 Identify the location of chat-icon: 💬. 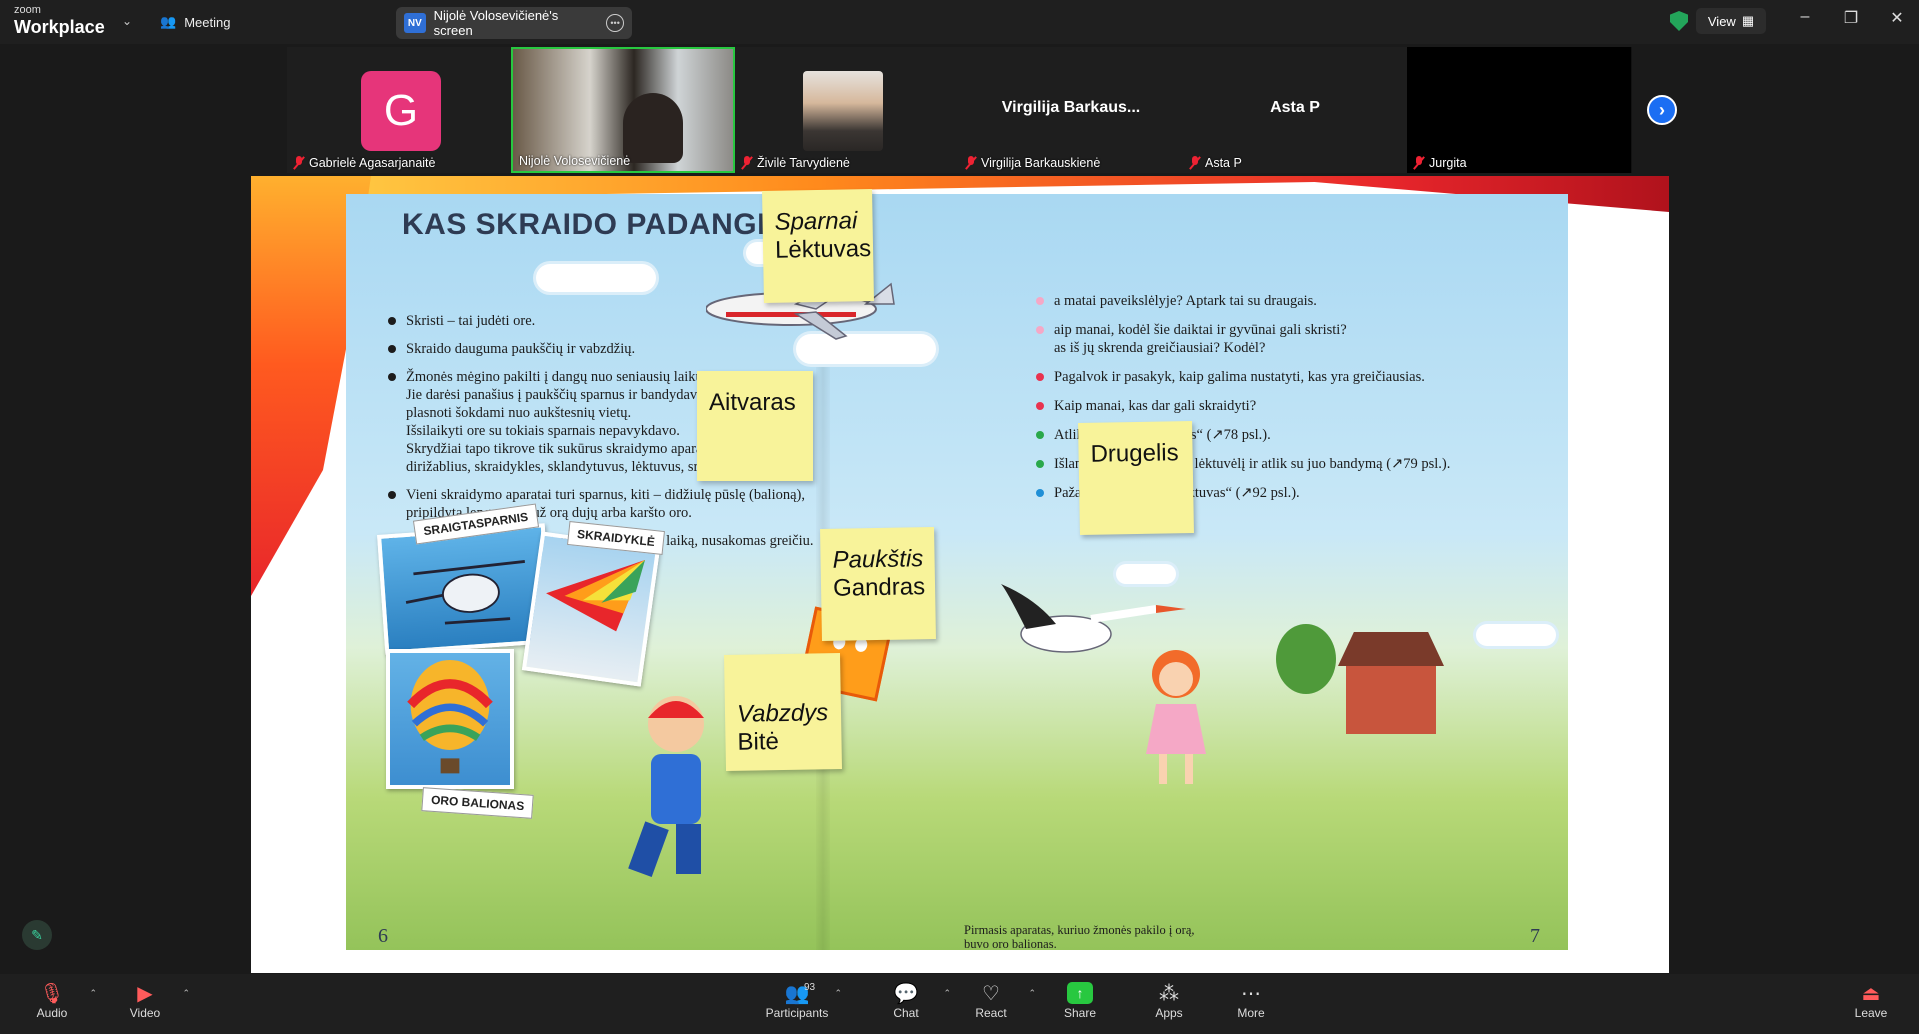
(906, 993).